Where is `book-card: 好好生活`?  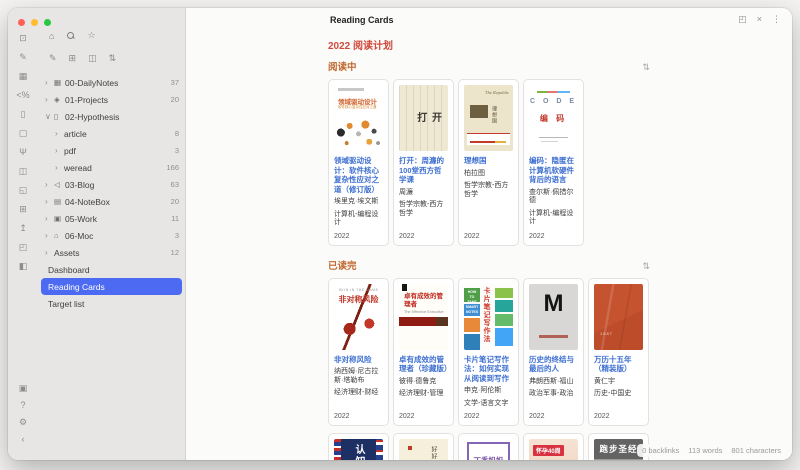 book-card: 好好生活 is located at coordinates (423, 446).